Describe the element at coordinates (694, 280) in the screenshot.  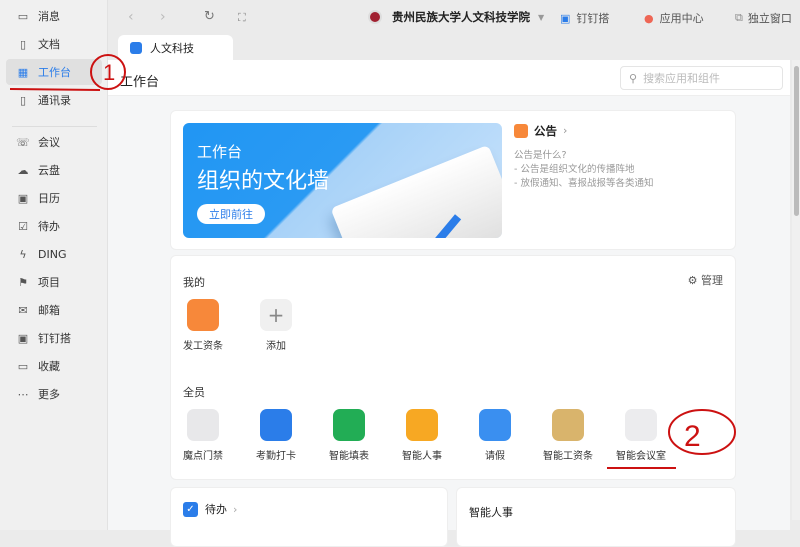
I see `settings-sliders-icon: ⚙` at that location.